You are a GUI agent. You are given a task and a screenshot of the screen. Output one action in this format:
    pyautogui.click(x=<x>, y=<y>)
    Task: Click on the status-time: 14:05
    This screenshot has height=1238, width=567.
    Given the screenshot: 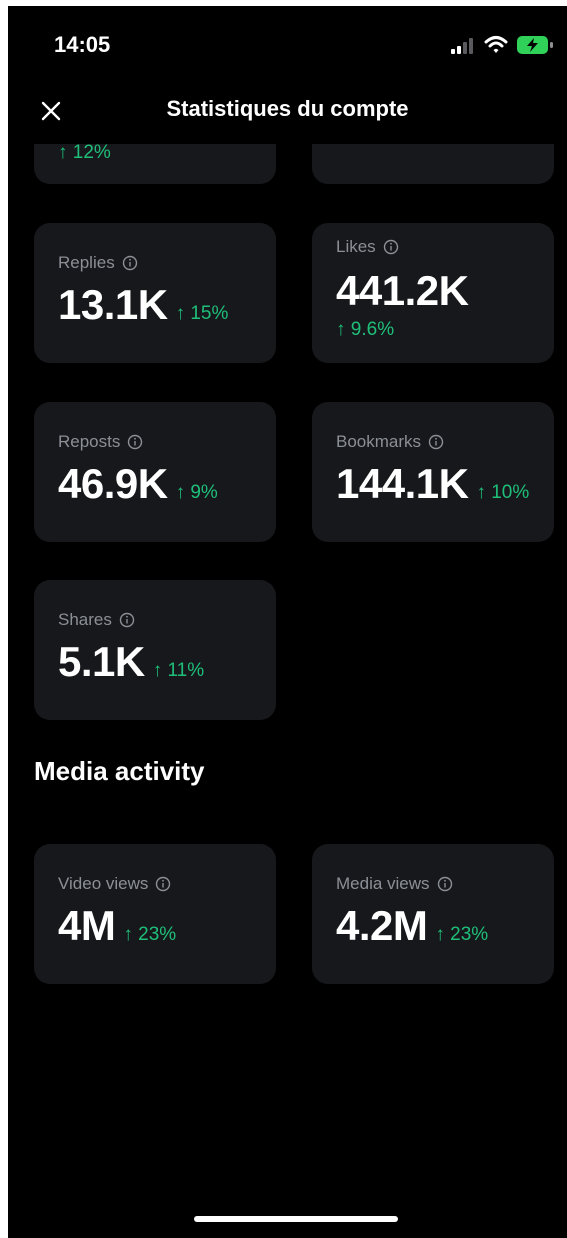 What is the action you would take?
    pyautogui.click(x=82, y=44)
    